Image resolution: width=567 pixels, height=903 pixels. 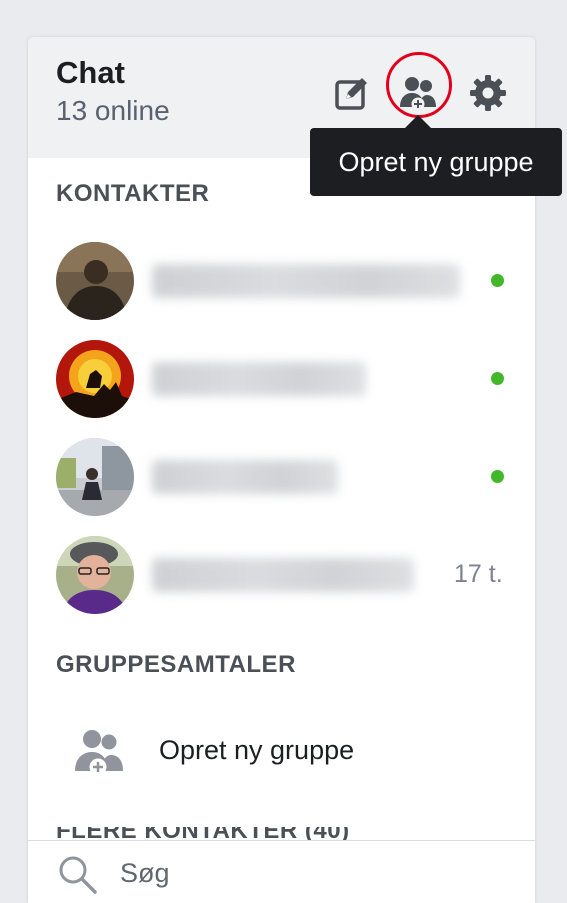 What do you see at coordinates (478, 574) in the screenshot?
I see `last-seen-time: 17 t.` at bounding box center [478, 574].